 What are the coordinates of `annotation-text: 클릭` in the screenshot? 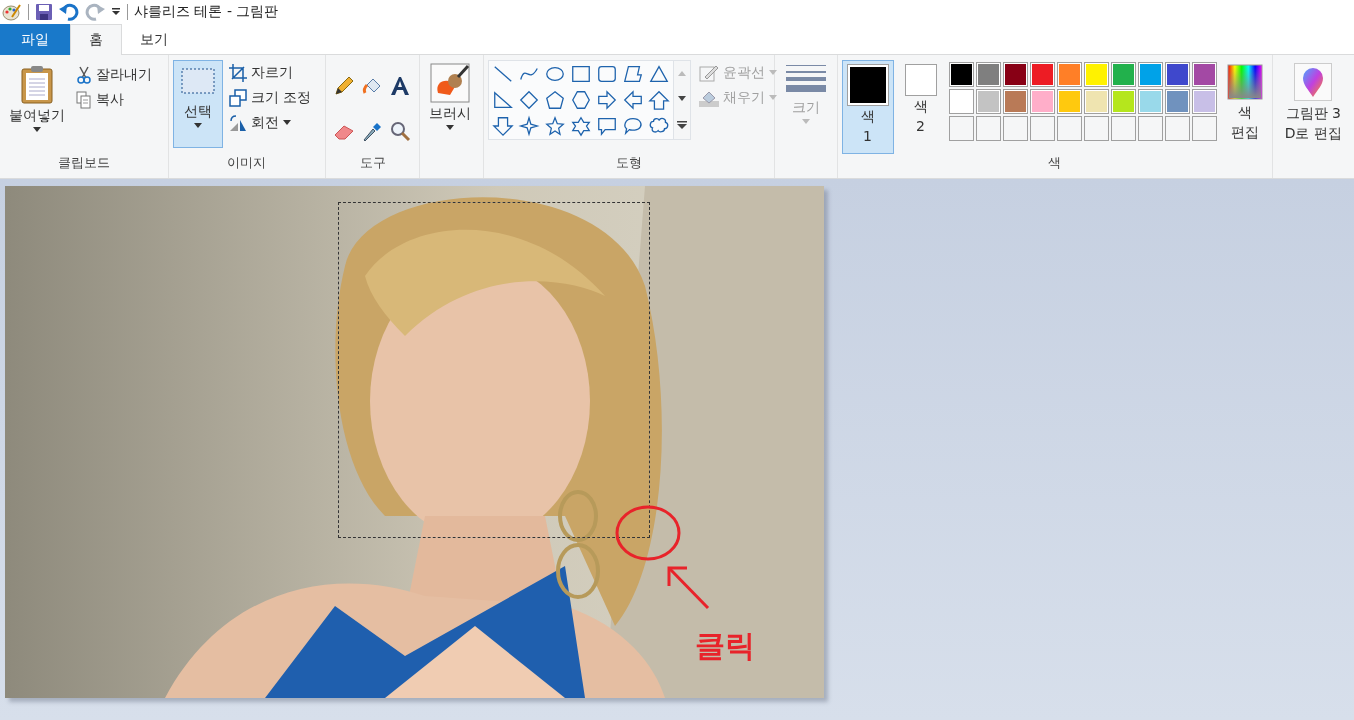 It's located at (725, 646).